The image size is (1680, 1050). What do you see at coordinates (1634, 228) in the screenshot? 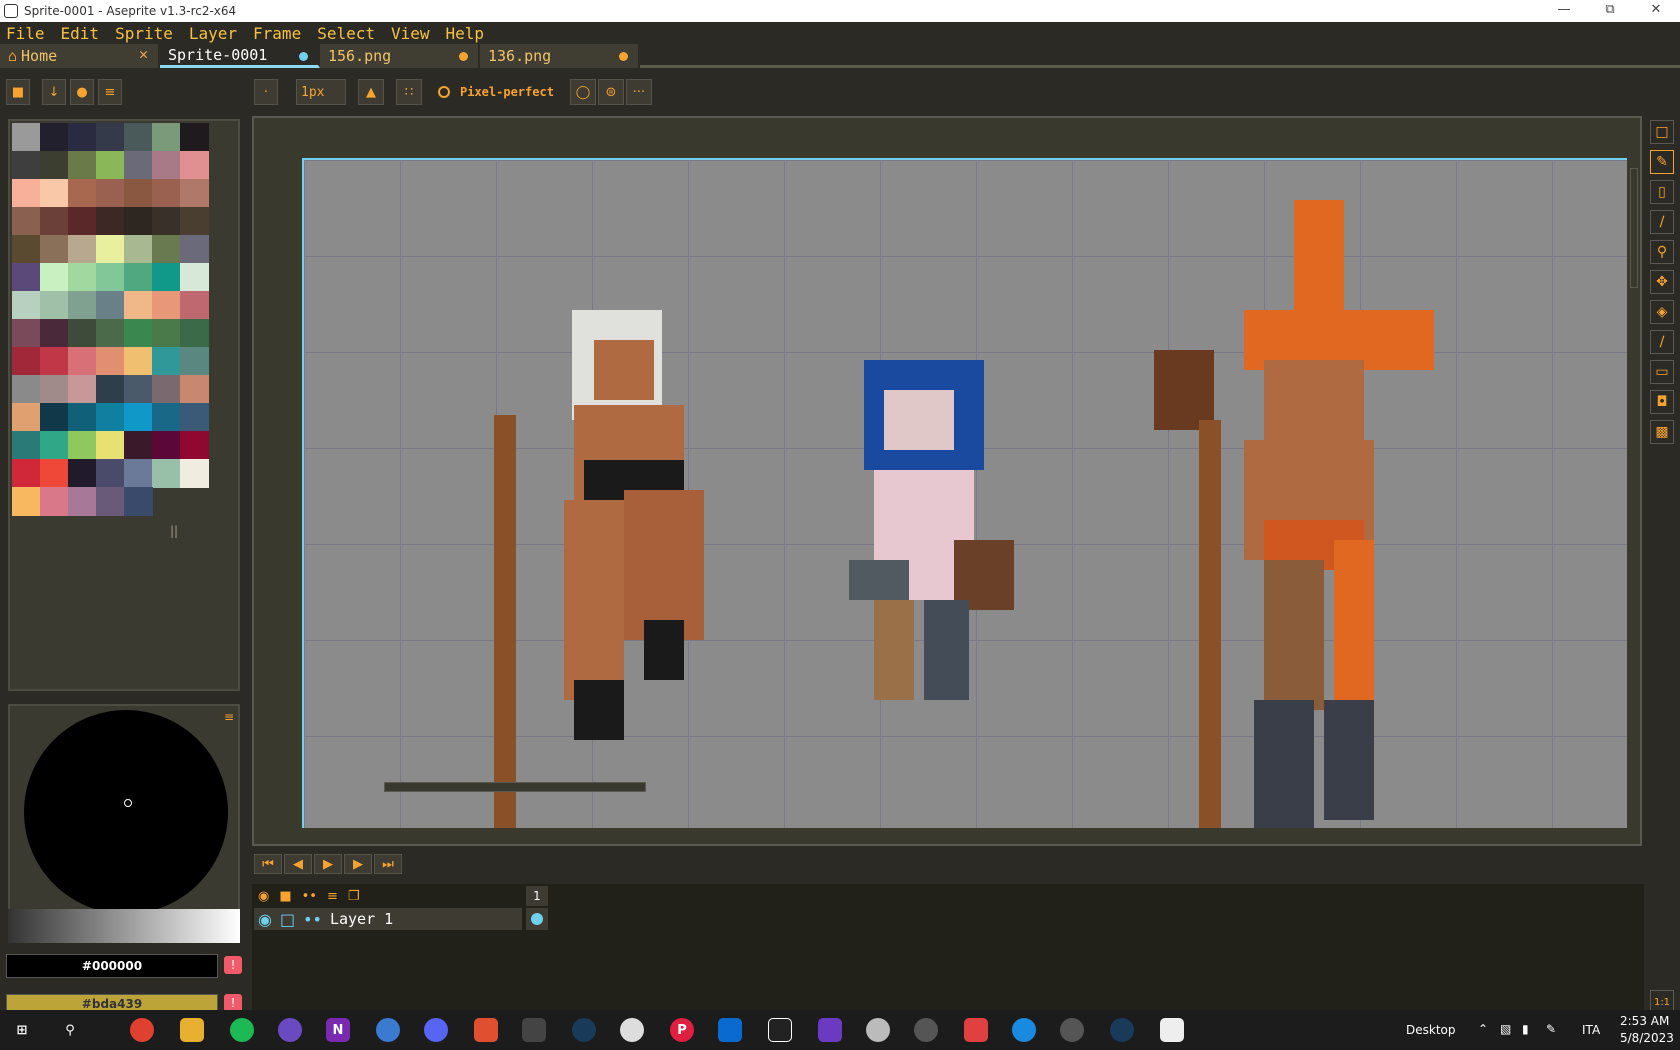
I see `vertical-scrollbar` at bounding box center [1634, 228].